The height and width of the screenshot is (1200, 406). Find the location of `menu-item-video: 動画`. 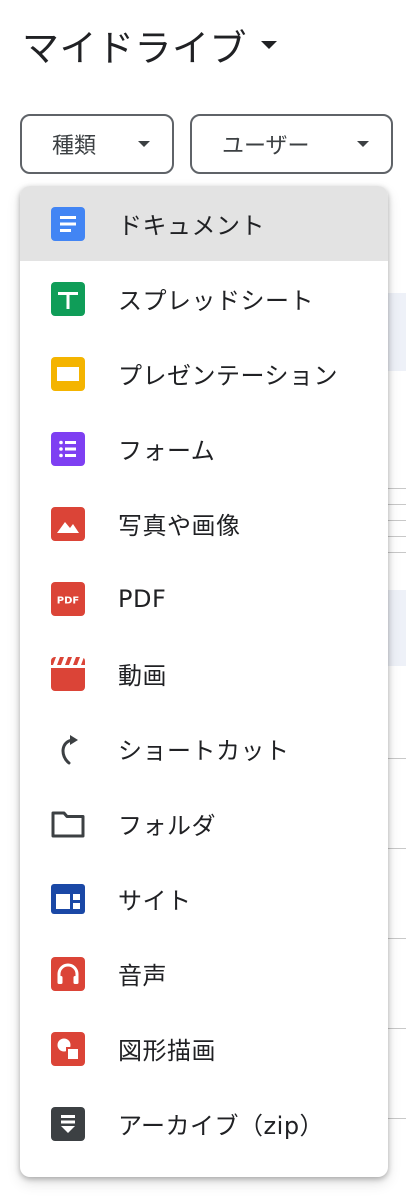

menu-item-video: 動画 is located at coordinates (204, 673).